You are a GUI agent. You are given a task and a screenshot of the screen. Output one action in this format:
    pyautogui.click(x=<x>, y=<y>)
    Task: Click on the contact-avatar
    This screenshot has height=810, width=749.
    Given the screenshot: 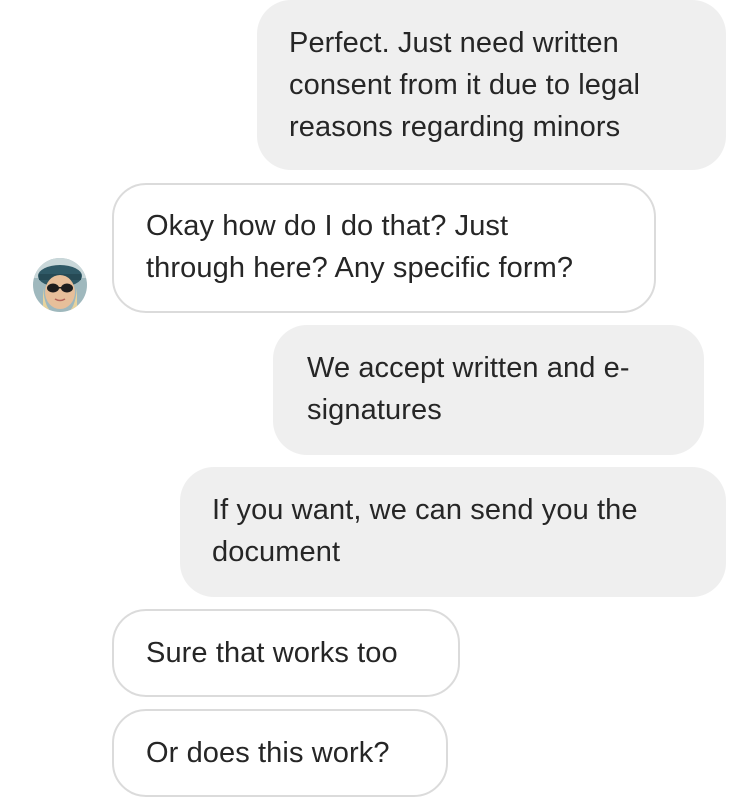 What is the action you would take?
    pyautogui.click(x=60, y=285)
    